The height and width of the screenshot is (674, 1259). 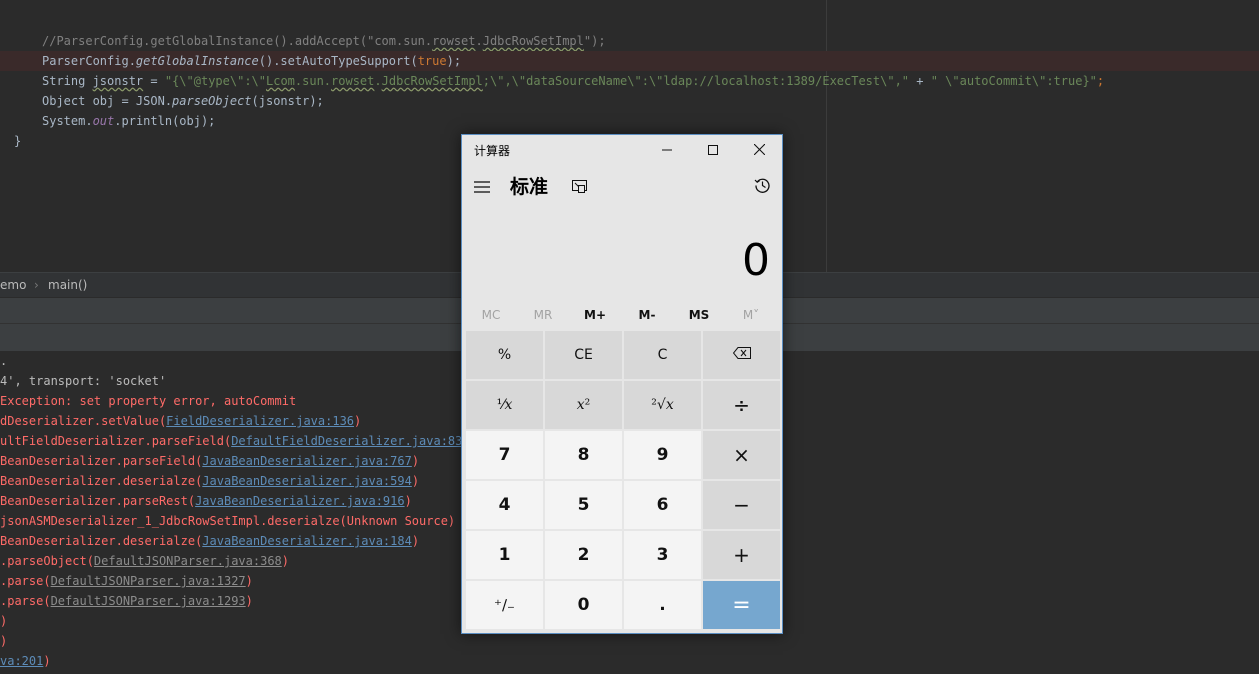 What do you see at coordinates (67, 285) in the screenshot?
I see `breadcrumb-method: main()` at bounding box center [67, 285].